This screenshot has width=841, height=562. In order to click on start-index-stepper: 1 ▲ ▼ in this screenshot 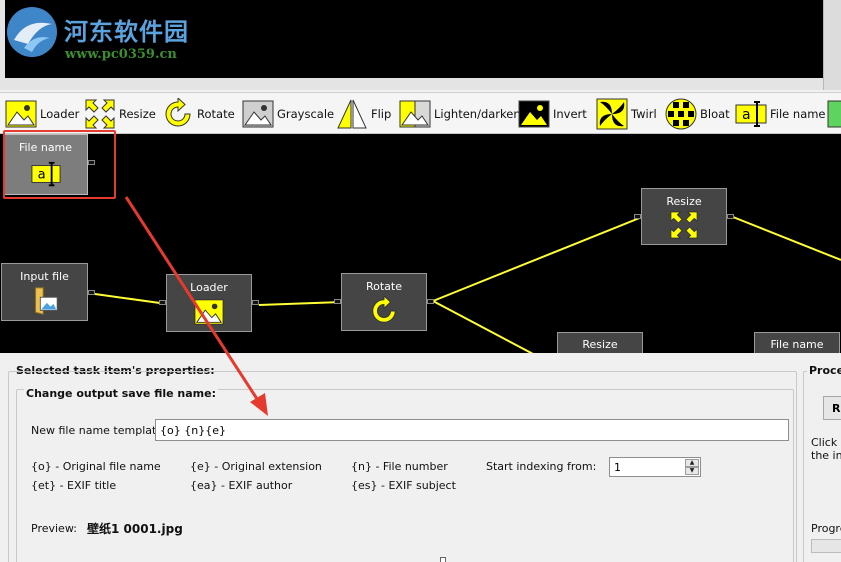, I will do `click(655, 467)`.